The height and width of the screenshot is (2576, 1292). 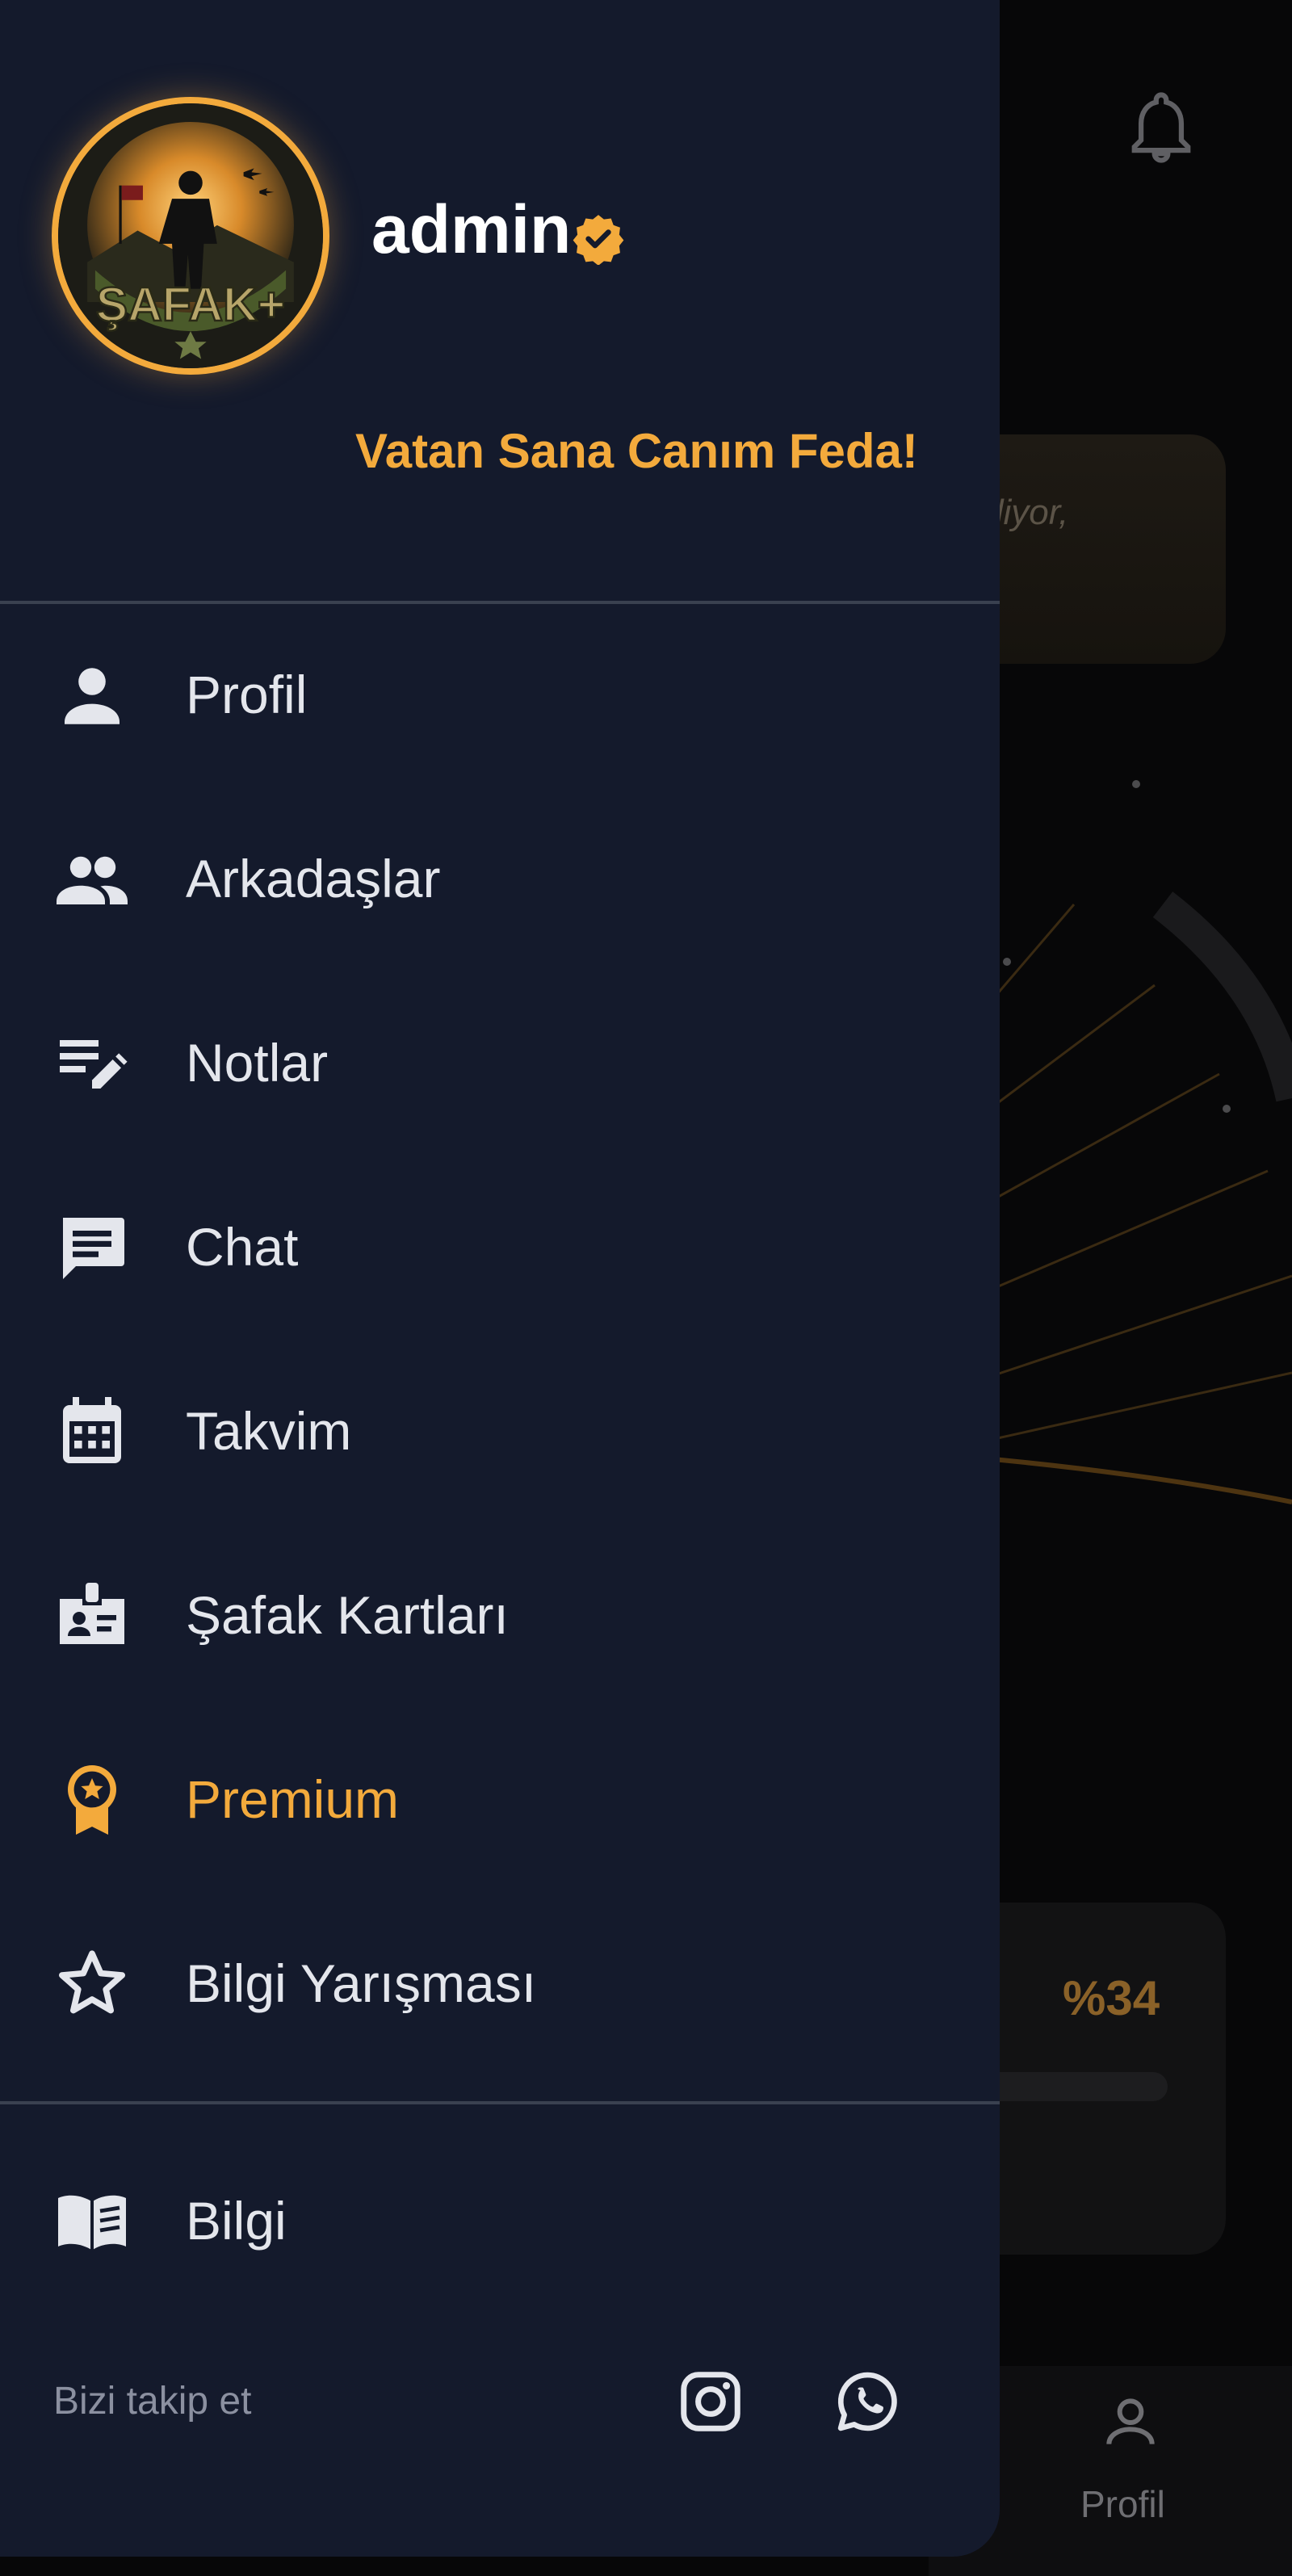 I want to click on menu-item-label: Bilgi, so click(x=237, y=2221).